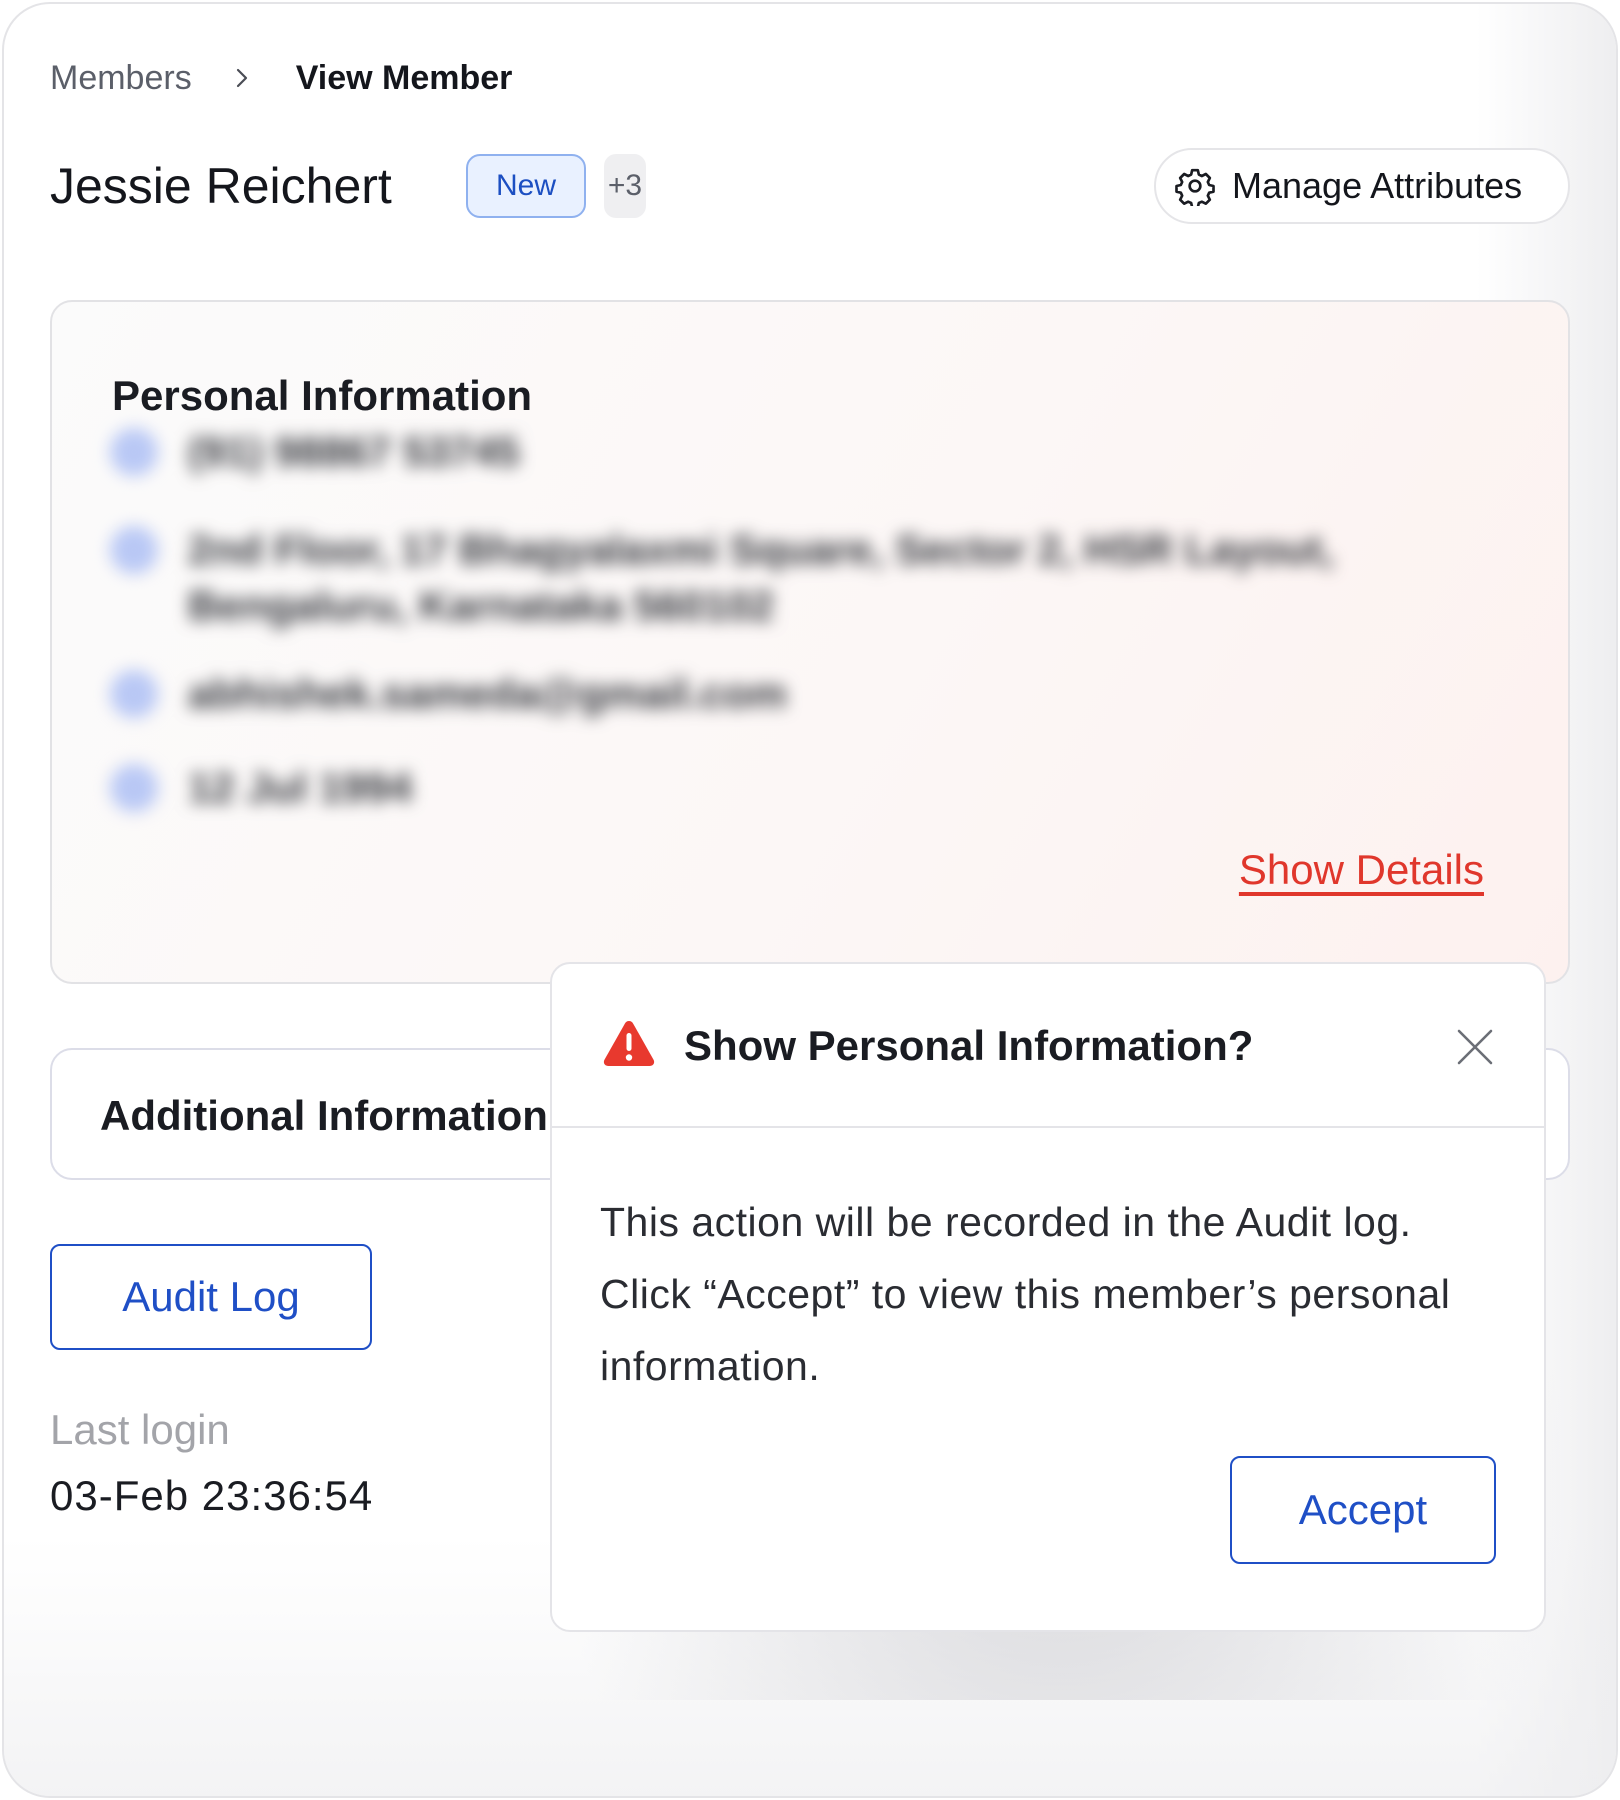  What do you see at coordinates (140, 1429) in the screenshot?
I see `last-login-label: Last login` at bounding box center [140, 1429].